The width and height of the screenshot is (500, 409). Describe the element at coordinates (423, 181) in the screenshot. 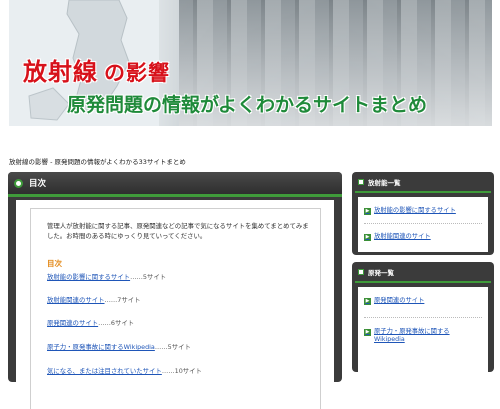

I see `sidebar-header: 放射能一覧` at that location.